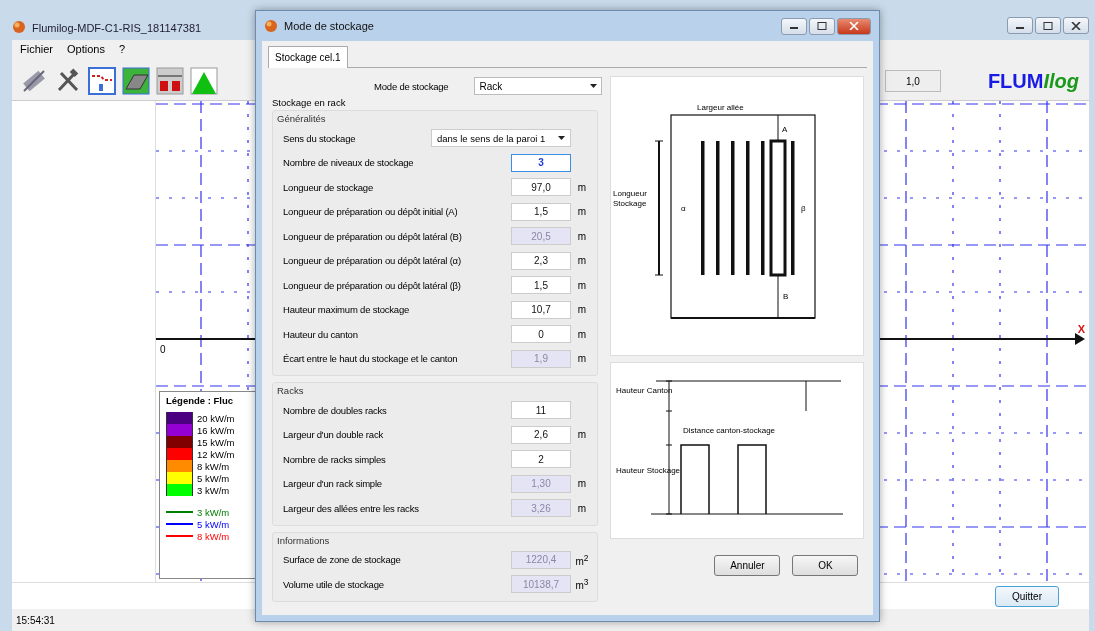 The image size is (1095, 631). I want to click on storage-section-drawing: Hauteur Canton Distance canton-stockage Hauteur Stockage, so click(737, 450).